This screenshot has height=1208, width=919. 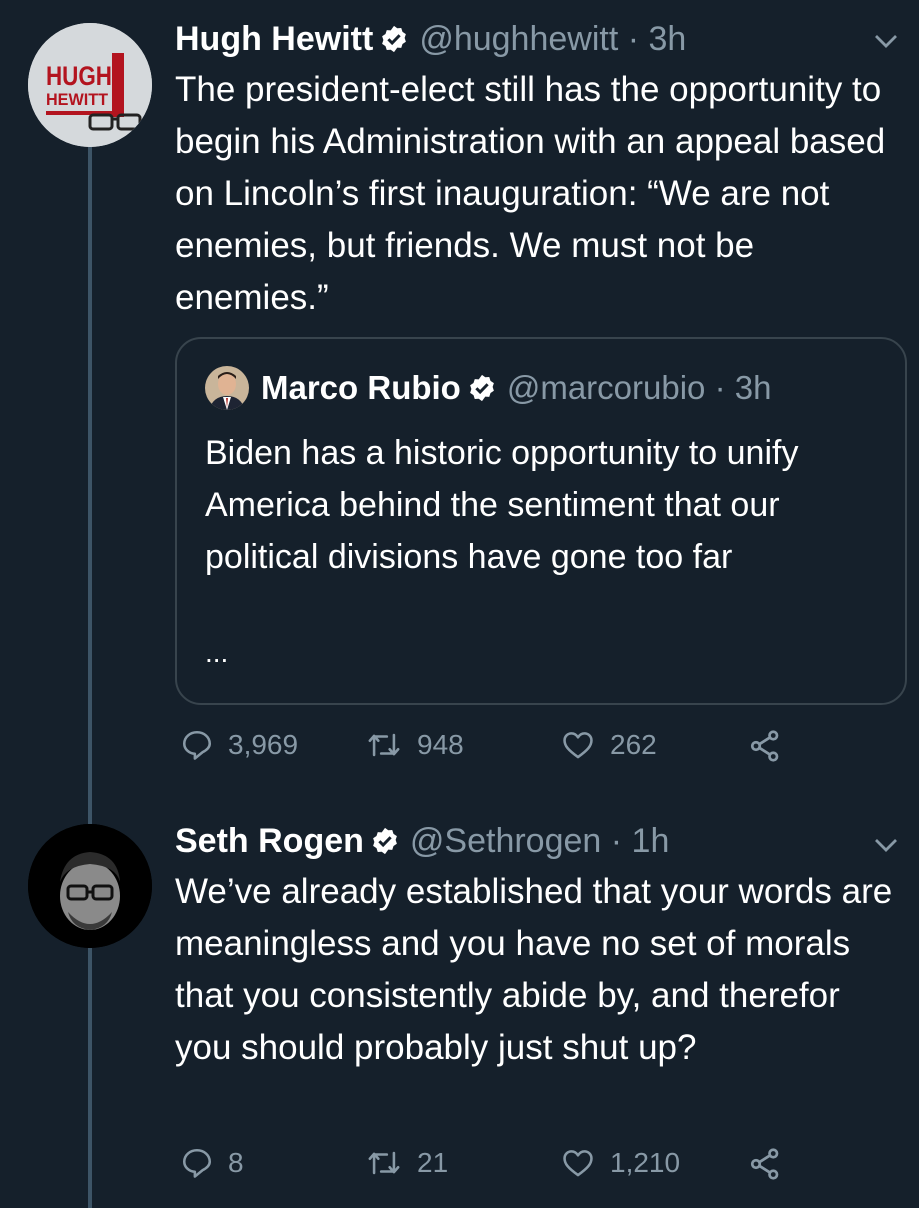 What do you see at coordinates (263, 744) in the screenshot?
I see `reply-count: 3,969` at bounding box center [263, 744].